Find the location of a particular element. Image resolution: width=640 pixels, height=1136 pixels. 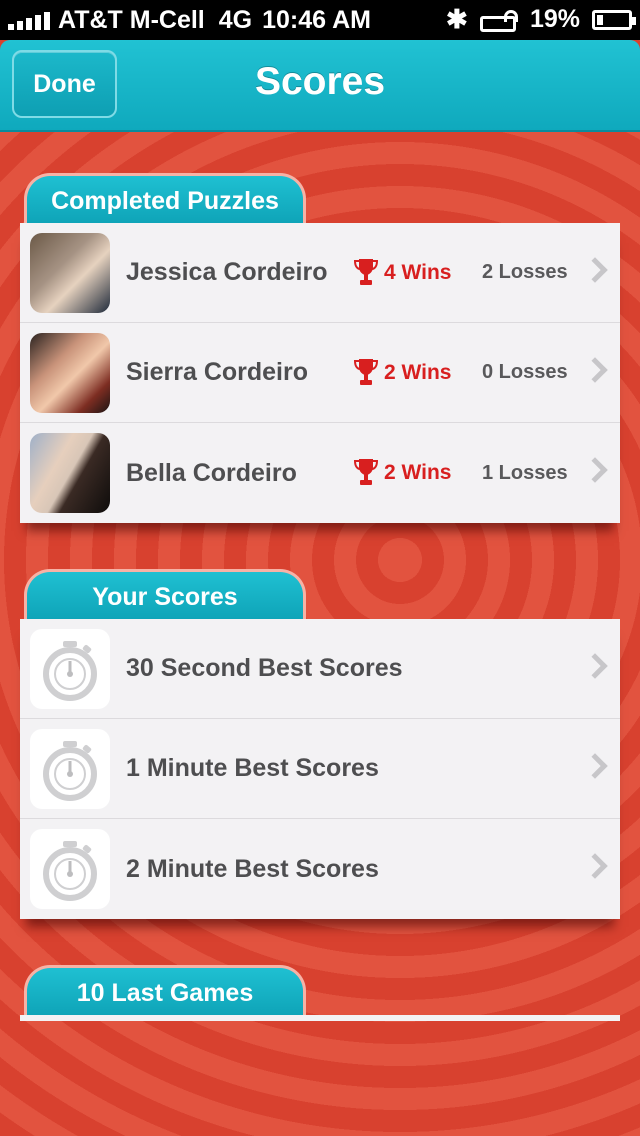

score-category-label: 1 Minute Best Scores is located at coordinates (252, 768).